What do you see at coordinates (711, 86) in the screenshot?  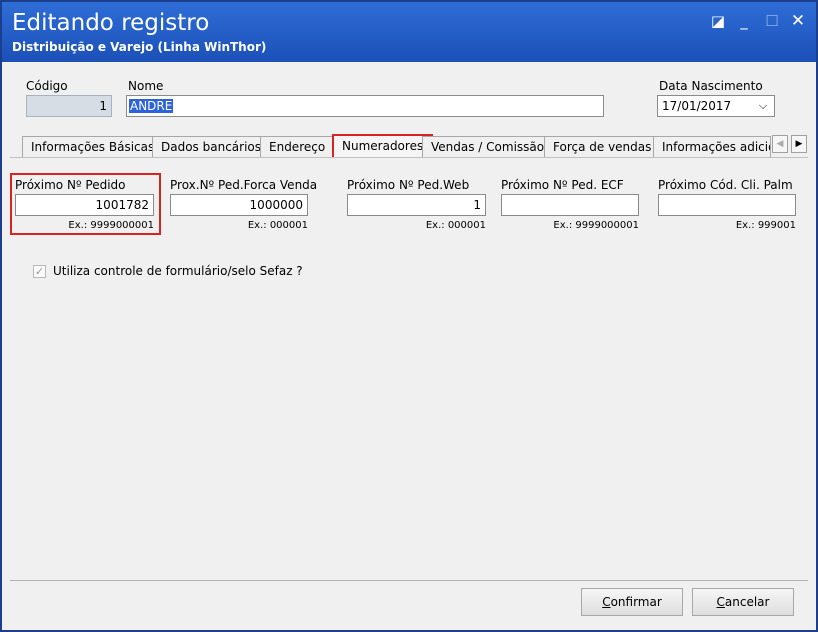 I see `data-nascimento-label: Data Nascimento` at bounding box center [711, 86].